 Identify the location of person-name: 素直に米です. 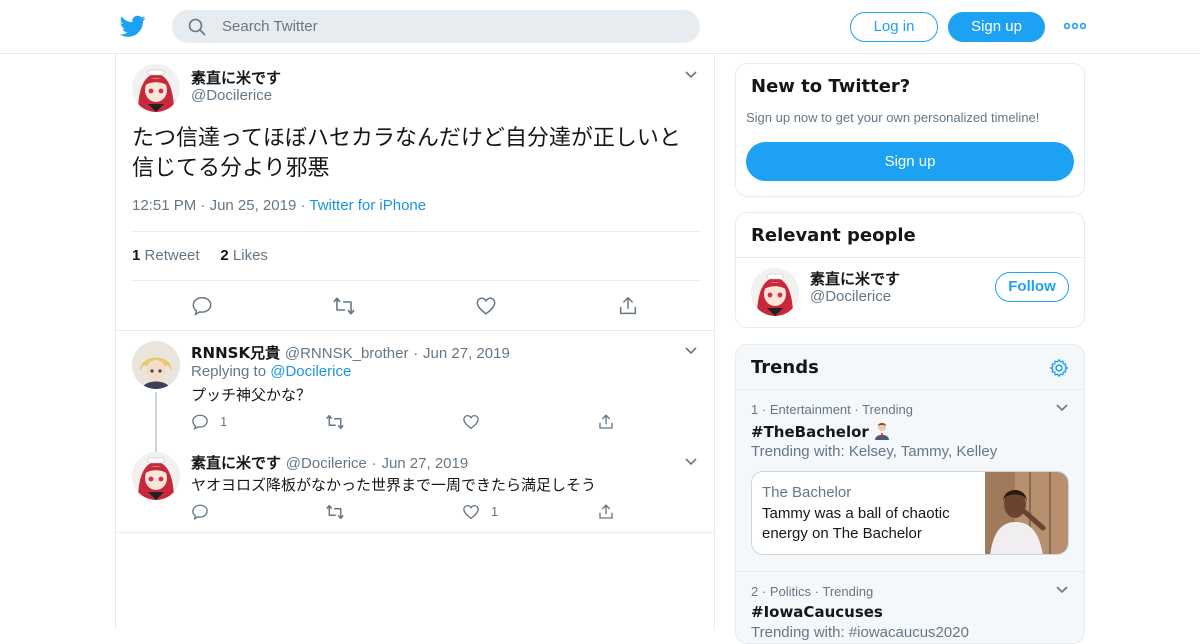
(855, 278).